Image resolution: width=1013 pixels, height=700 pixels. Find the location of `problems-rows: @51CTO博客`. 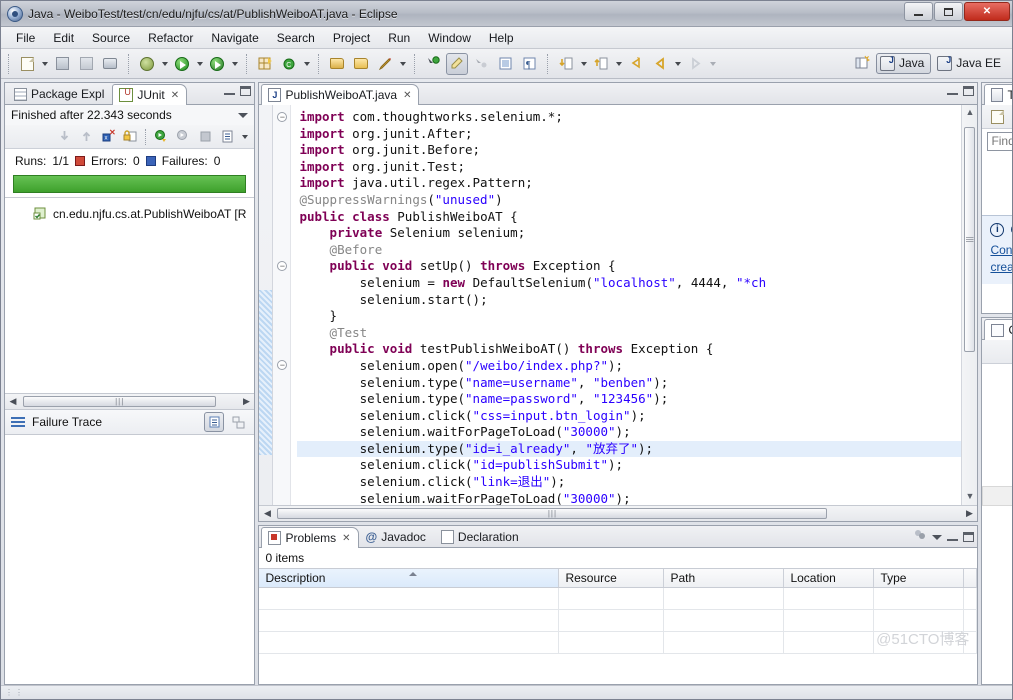

problems-rows: @51CTO博客 is located at coordinates (618, 621).